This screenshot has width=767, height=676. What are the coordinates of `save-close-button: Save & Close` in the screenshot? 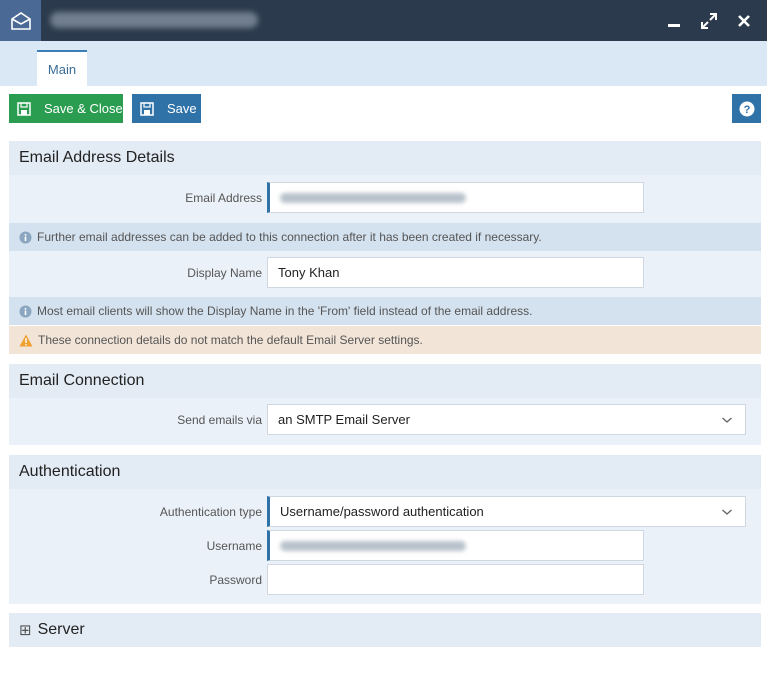 It's located at (66, 108).